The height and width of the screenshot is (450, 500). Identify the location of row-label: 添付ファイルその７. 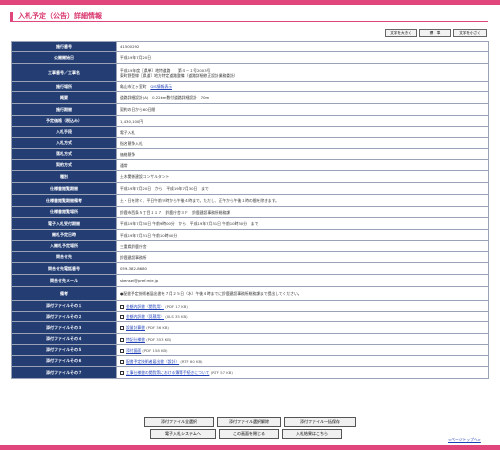
(64, 372).